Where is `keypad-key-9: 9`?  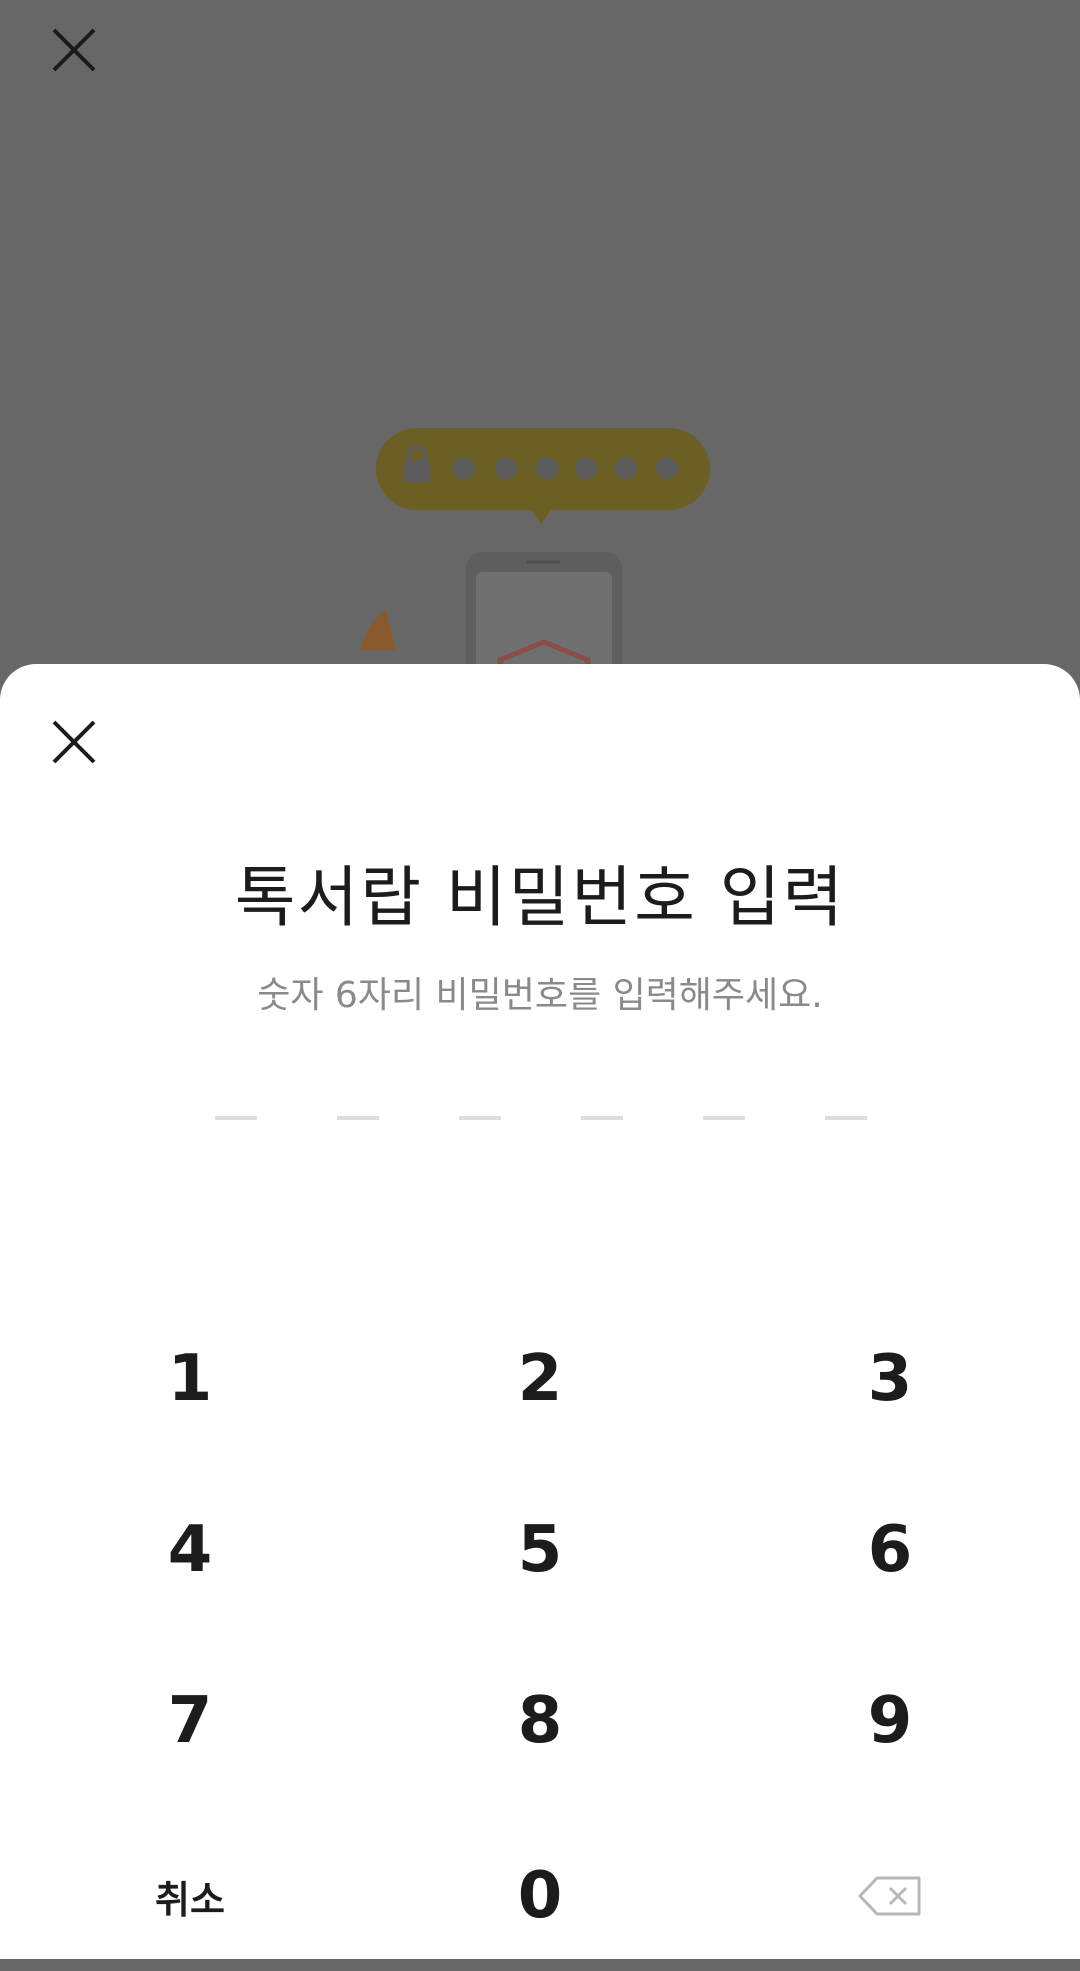 keypad-key-9: 9 is located at coordinates (890, 1721).